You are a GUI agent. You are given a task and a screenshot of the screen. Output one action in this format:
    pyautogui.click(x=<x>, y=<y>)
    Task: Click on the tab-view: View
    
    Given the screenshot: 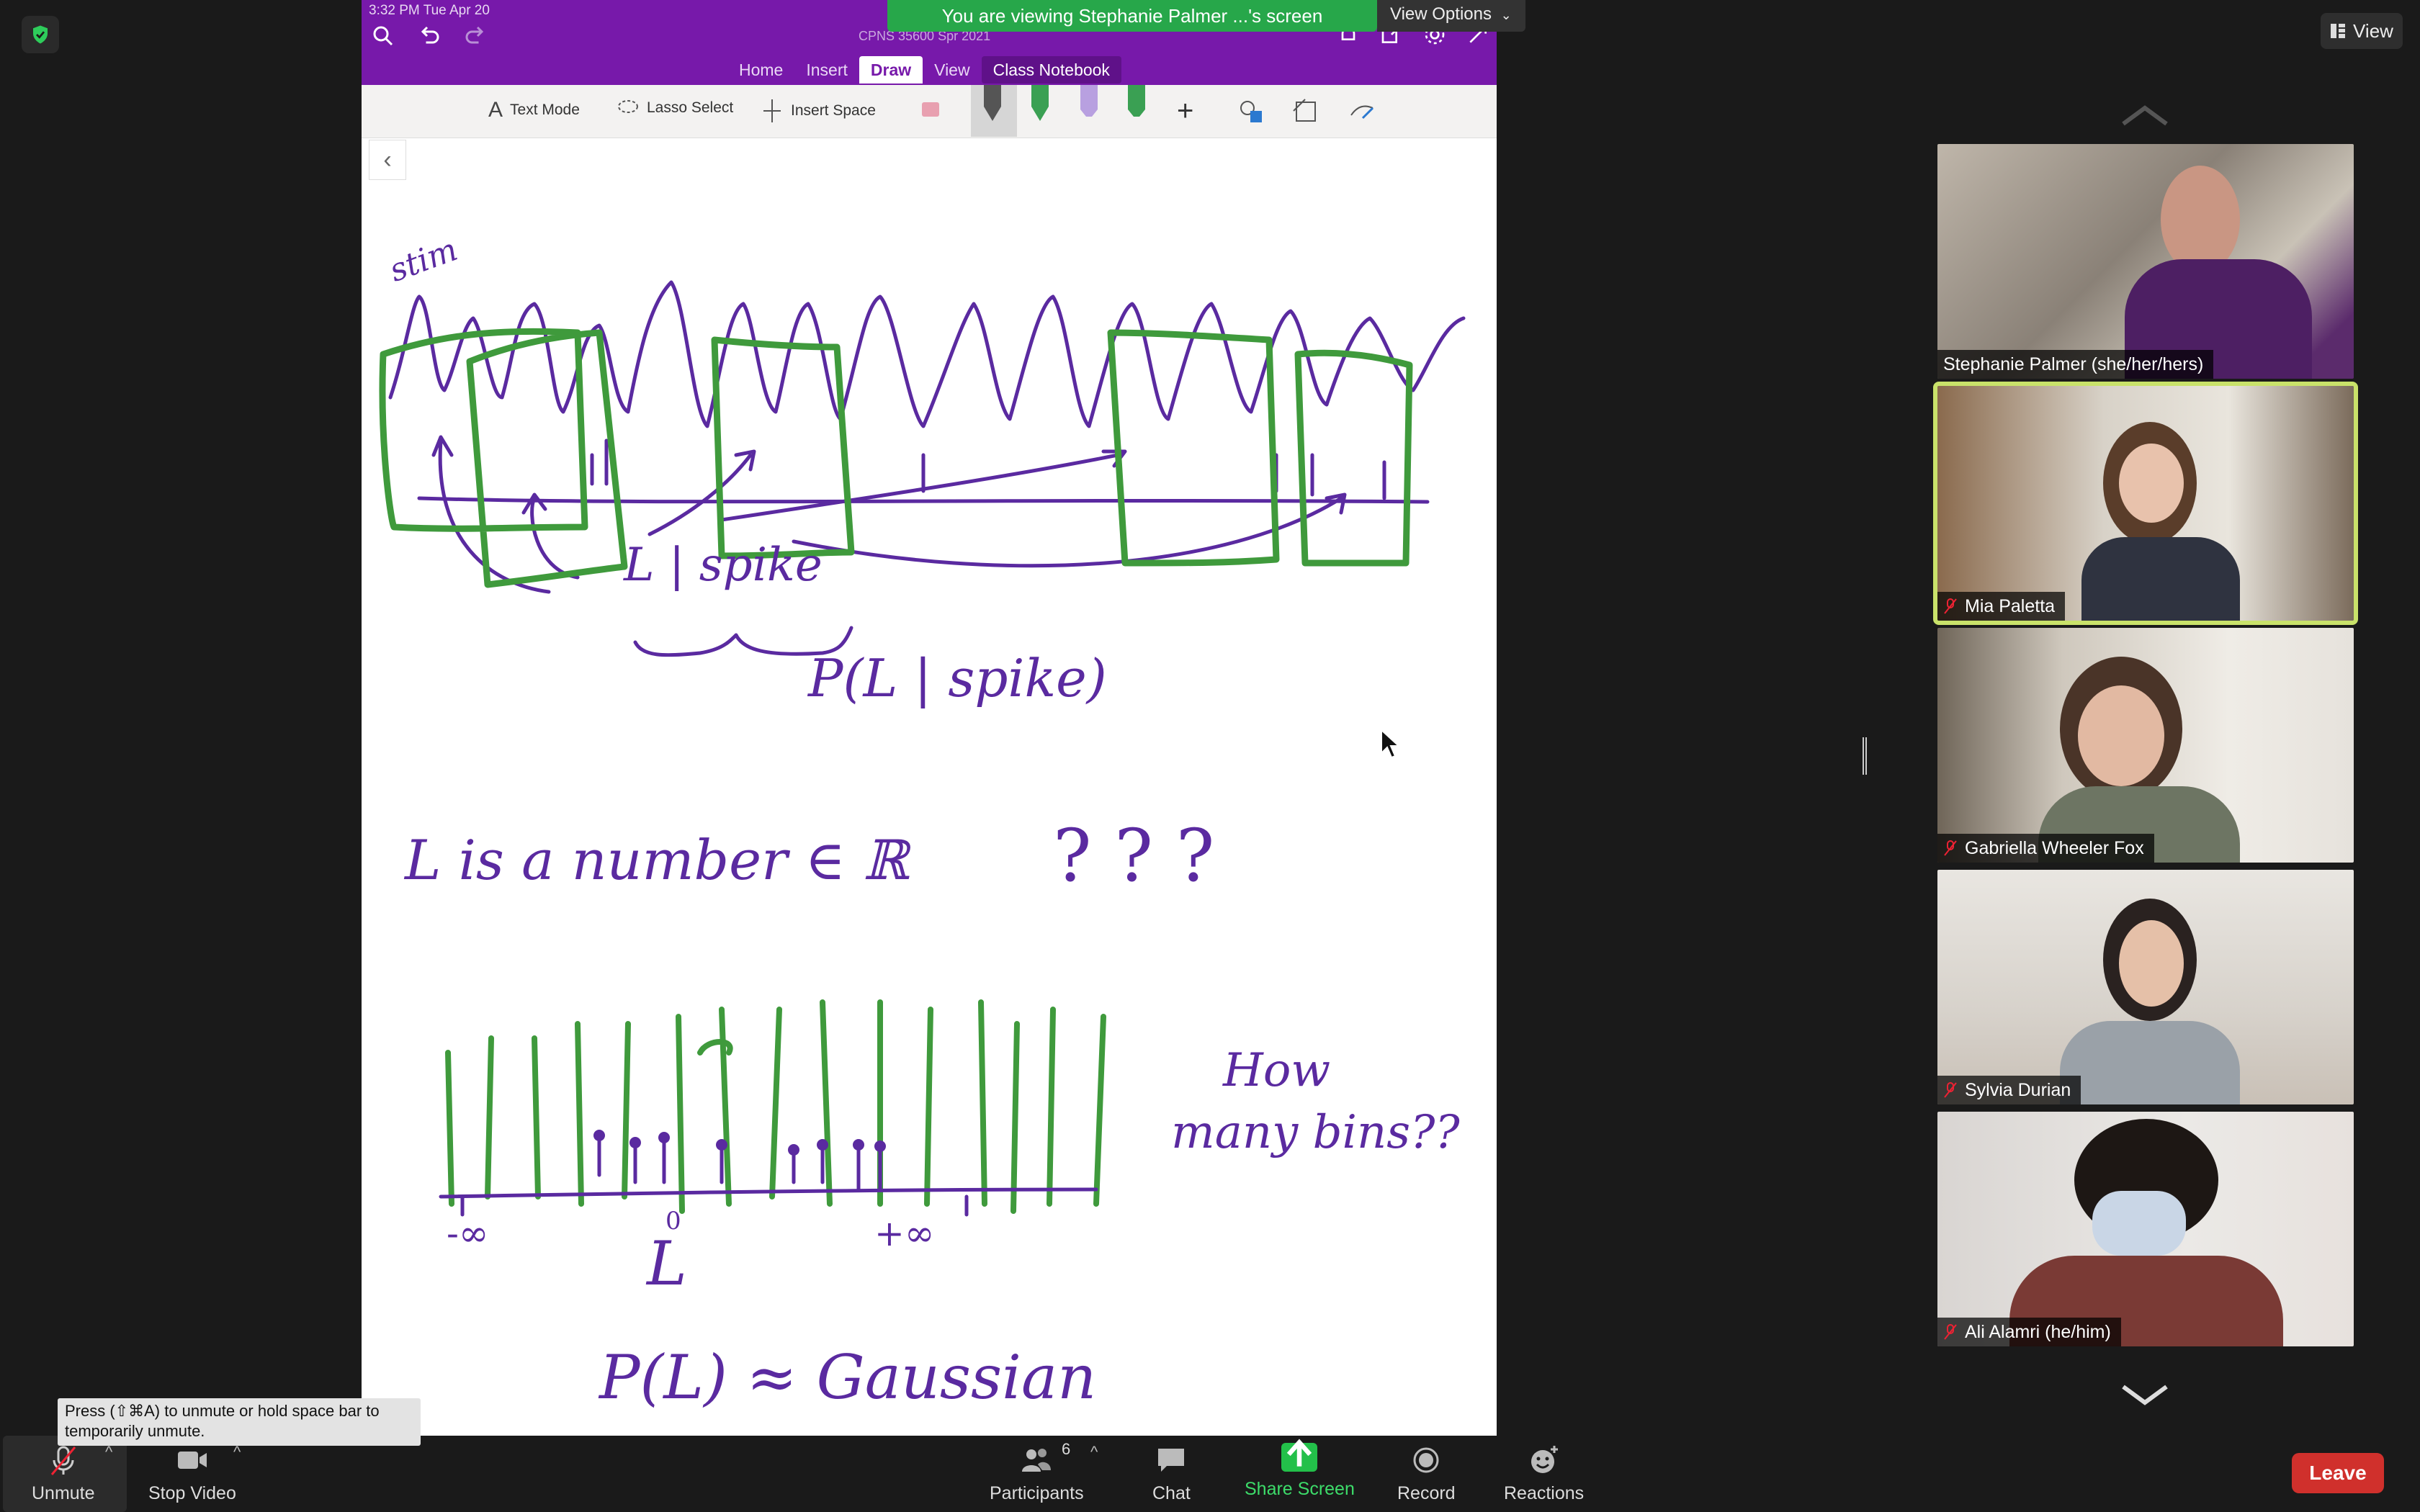 What is the action you would take?
    pyautogui.click(x=952, y=70)
    